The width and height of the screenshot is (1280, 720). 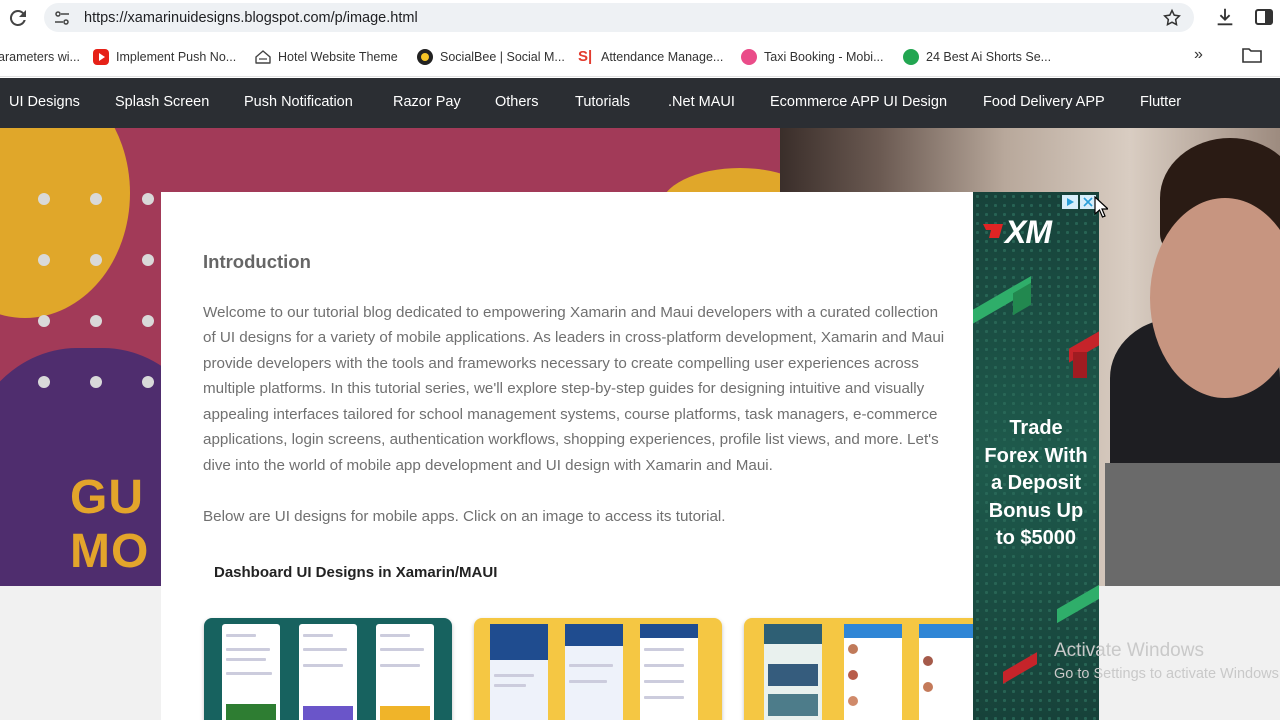 I want to click on ad-headline: Trade, so click(x=1036, y=428).